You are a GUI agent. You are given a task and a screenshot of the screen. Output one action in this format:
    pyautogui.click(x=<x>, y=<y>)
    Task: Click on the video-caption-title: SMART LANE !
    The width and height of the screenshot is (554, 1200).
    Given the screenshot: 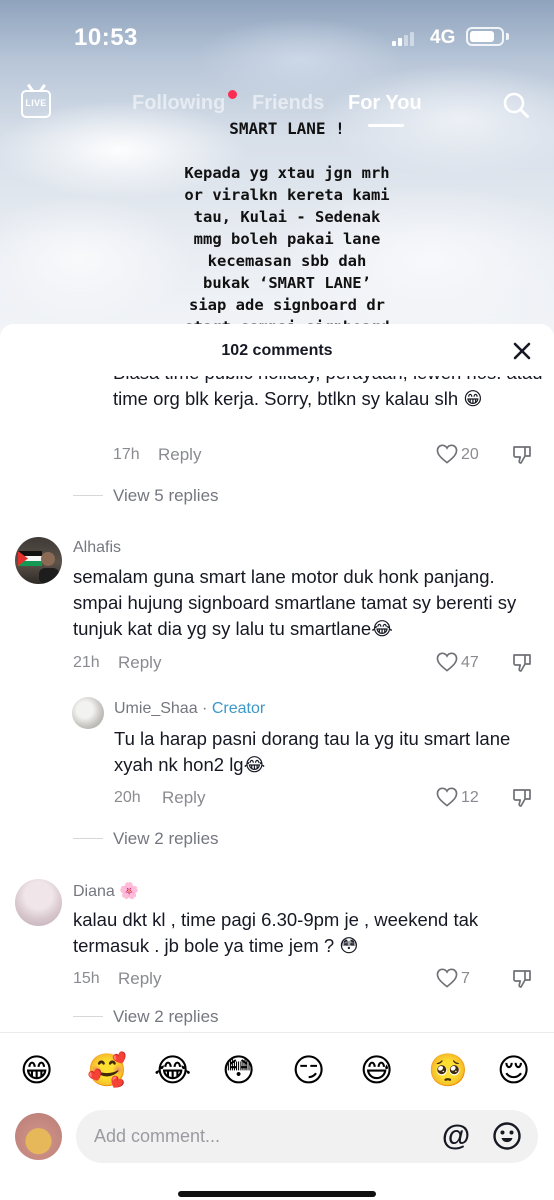 What is the action you would take?
    pyautogui.click(x=287, y=128)
    